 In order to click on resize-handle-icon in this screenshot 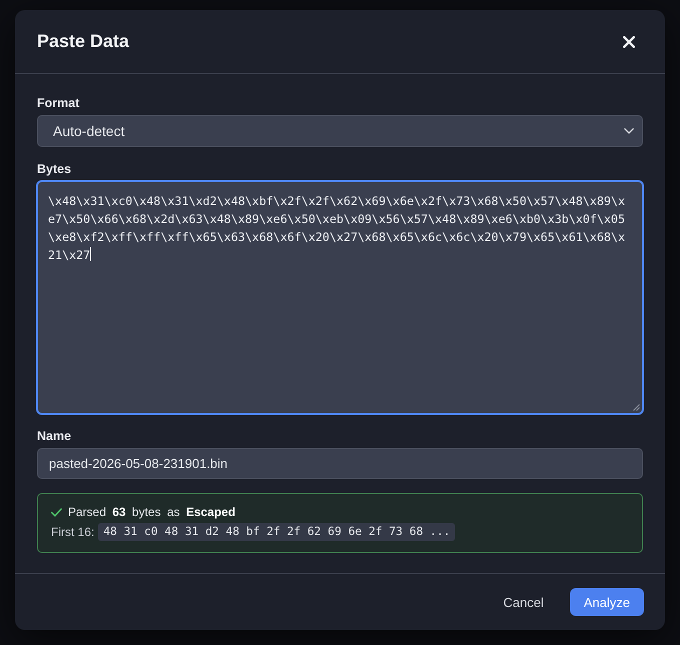, I will do `click(636, 407)`.